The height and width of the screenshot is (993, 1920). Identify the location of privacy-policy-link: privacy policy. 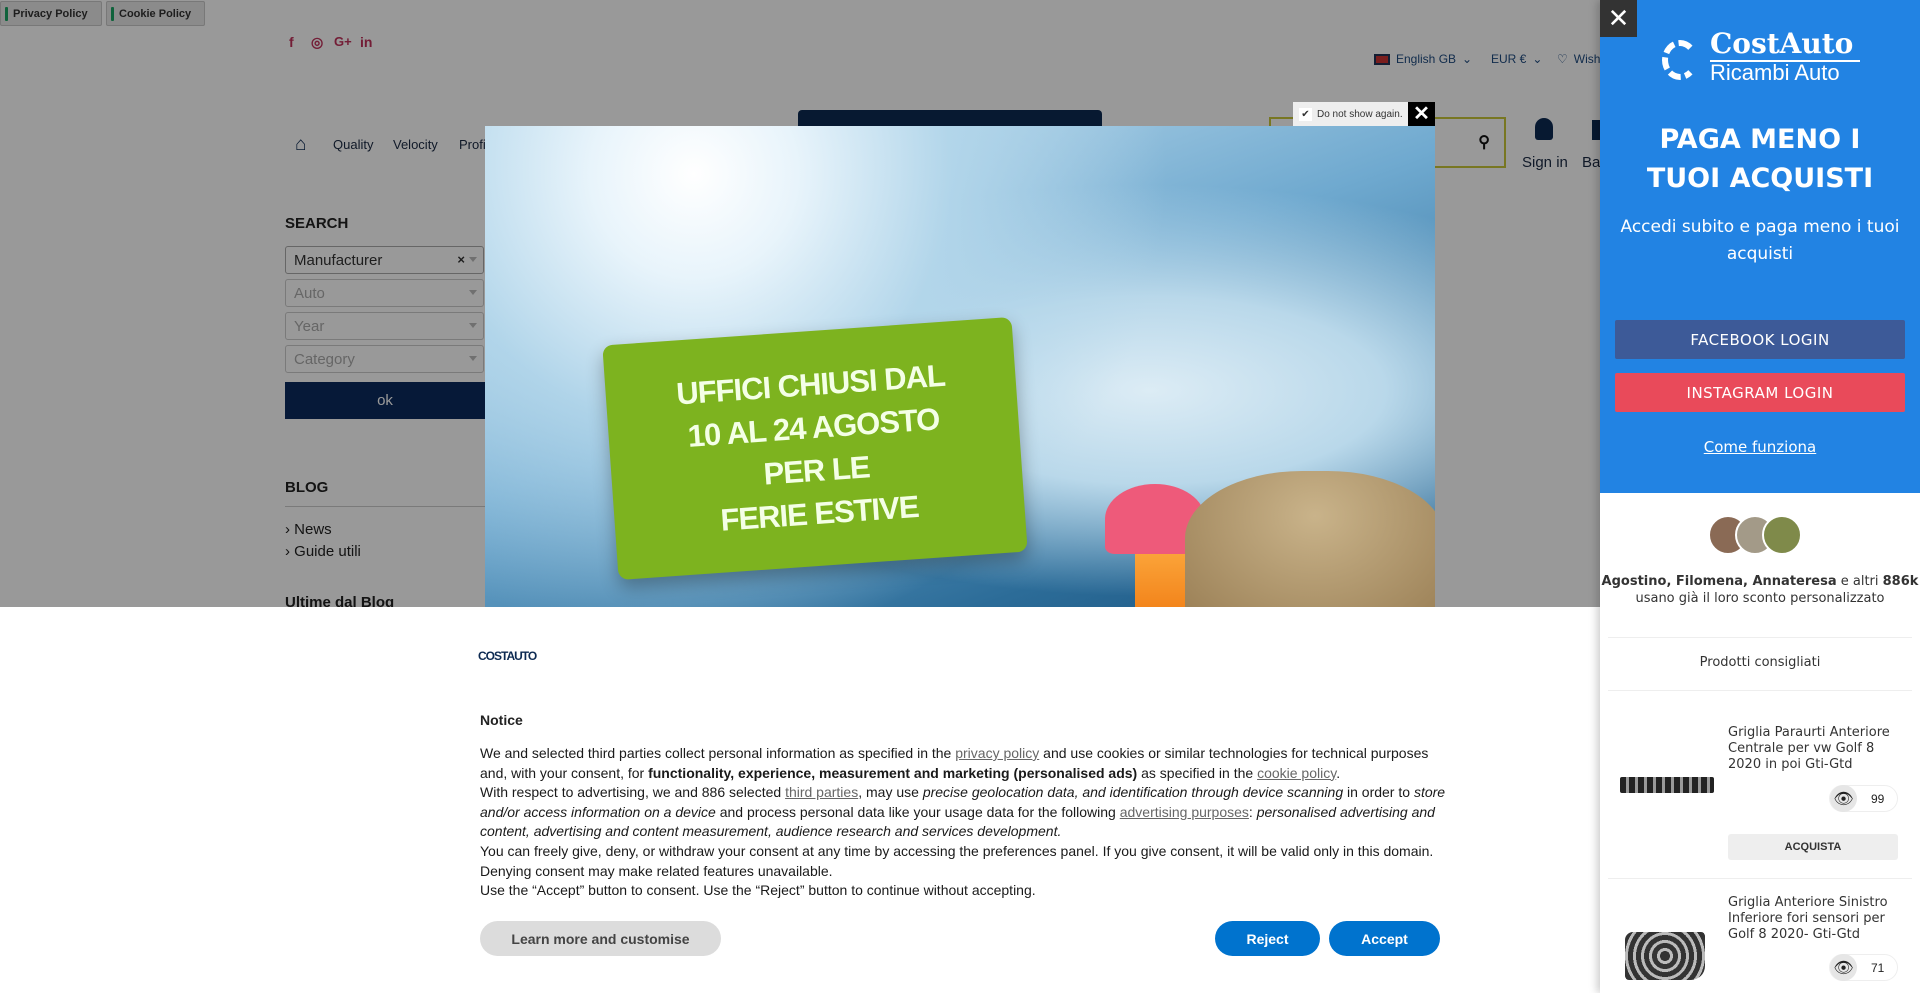
(997, 753).